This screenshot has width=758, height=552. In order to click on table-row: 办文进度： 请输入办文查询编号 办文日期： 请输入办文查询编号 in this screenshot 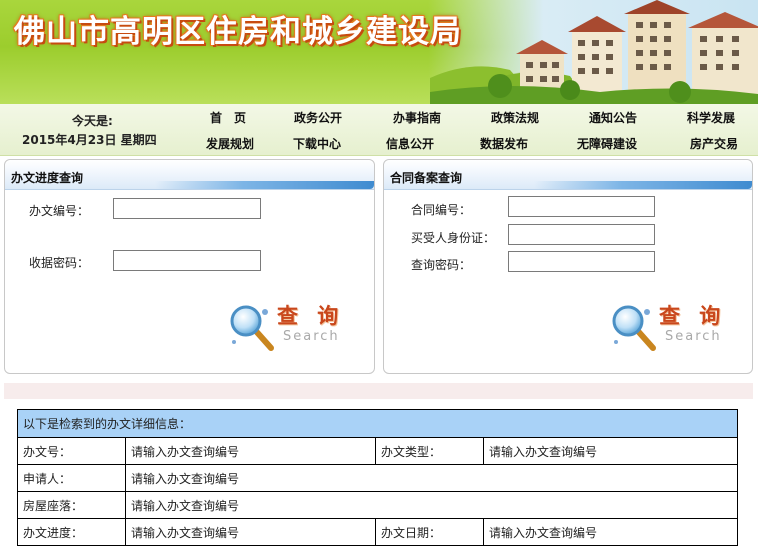, I will do `click(377, 532)`.